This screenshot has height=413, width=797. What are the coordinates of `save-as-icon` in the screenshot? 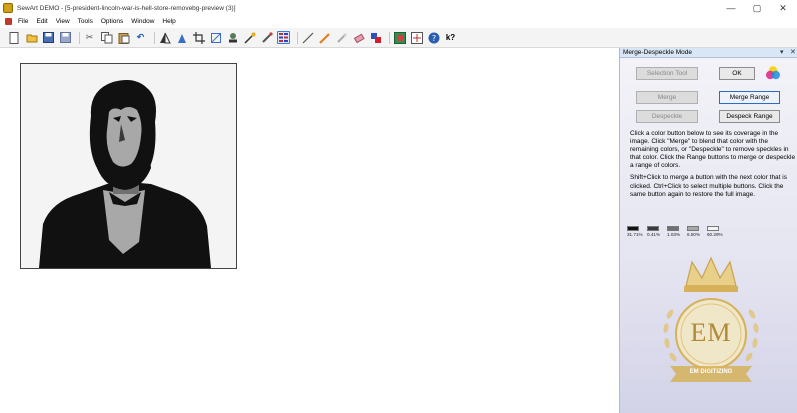 It's located at (65, 37).